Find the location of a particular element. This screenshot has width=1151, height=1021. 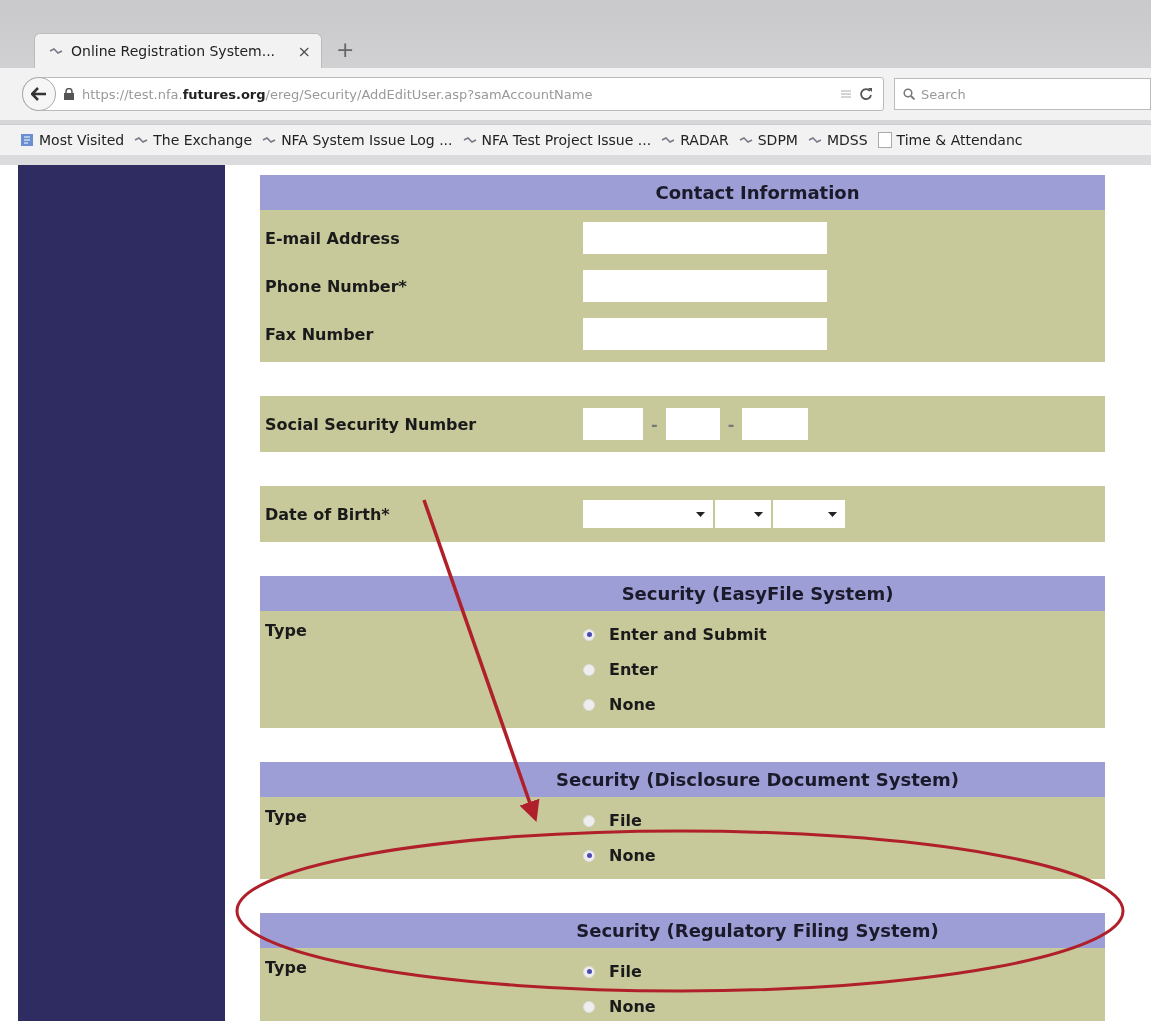

field-label: Phone Number* is located at coordinates (336, 286).